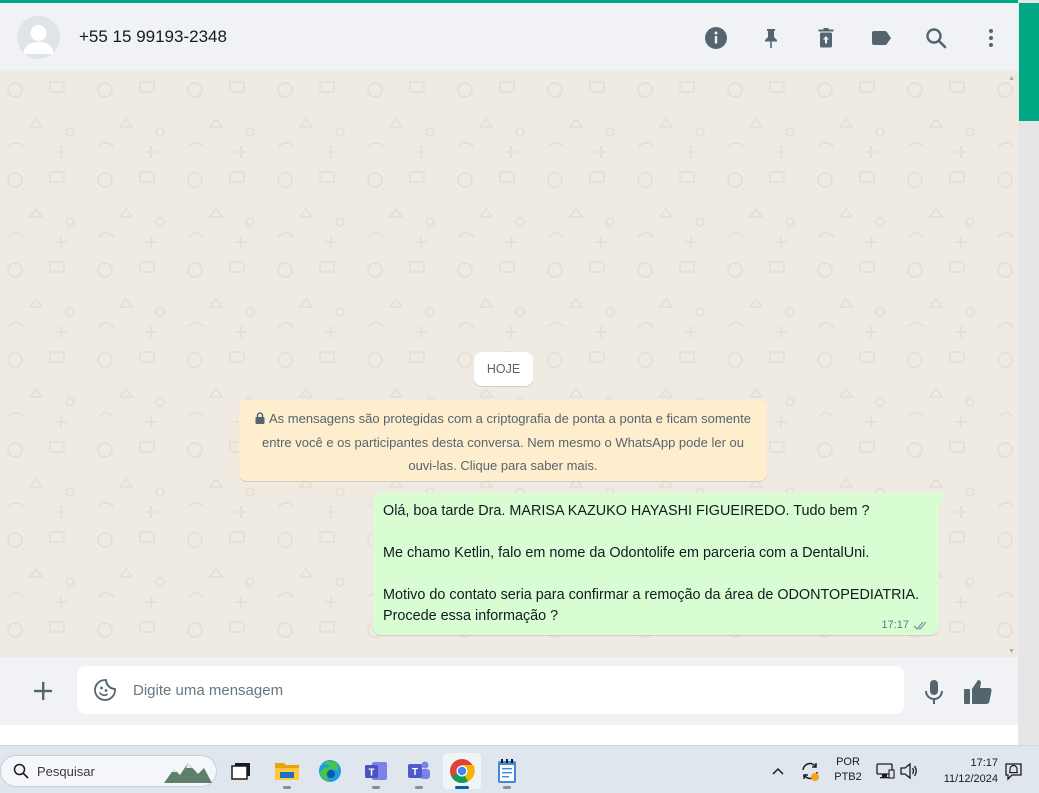  I want to click on like-button, so click(978, 692).